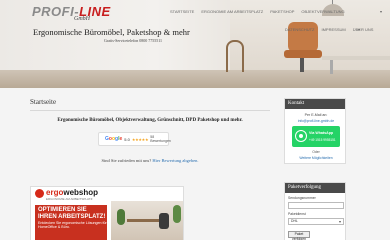 The height and width of the screenshot is (240, 390). I want to click on contact-heading: Kontakt, so click(315, 104).